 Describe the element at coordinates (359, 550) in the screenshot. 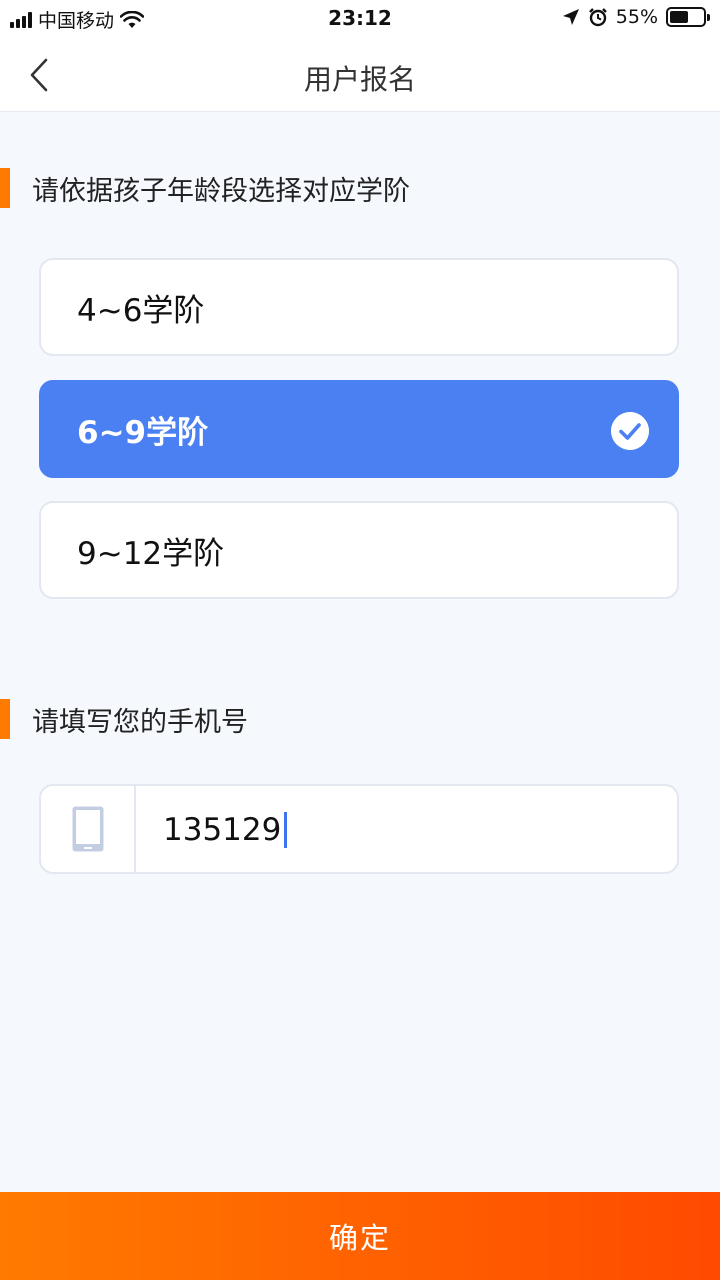

I see `grade-option-9-12: 9~12学阶` at that location.